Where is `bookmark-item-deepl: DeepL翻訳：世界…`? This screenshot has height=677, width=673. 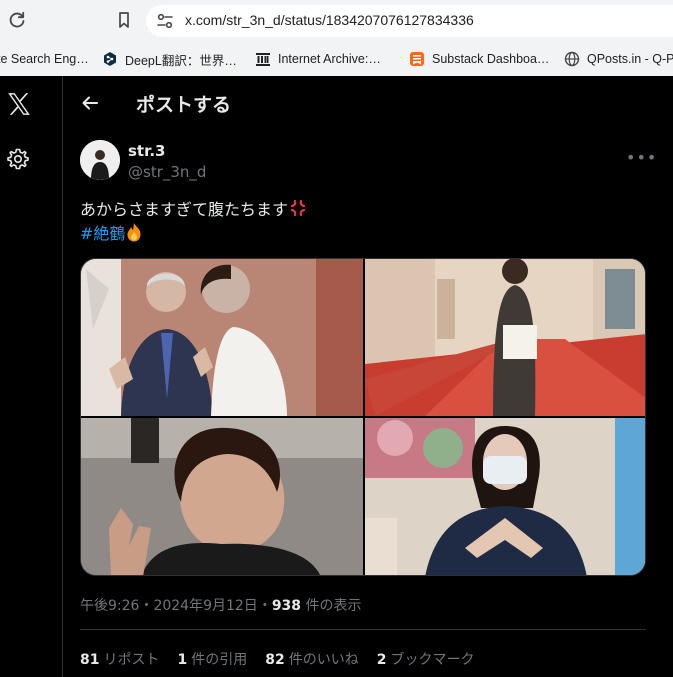
bookmark-item-deepl: DeepL翻訳：世界… is located at coordinates (169, 59).